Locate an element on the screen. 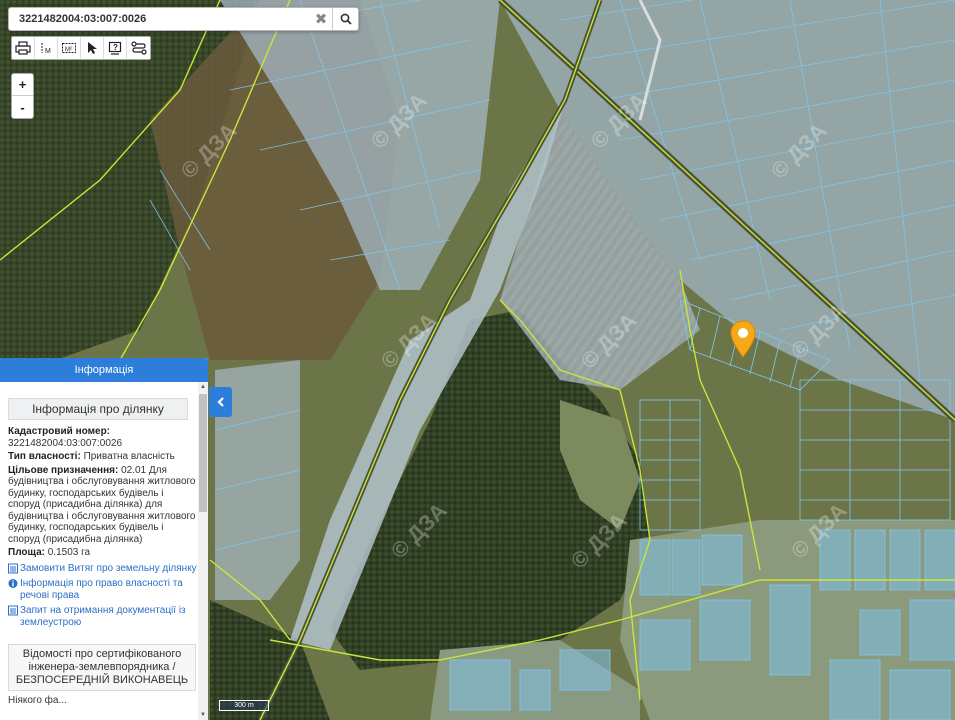 Image resolution: width=955 pixels, height=720 pixels. section-title: Інформація про ділянку is located at coordinates (98, 409).